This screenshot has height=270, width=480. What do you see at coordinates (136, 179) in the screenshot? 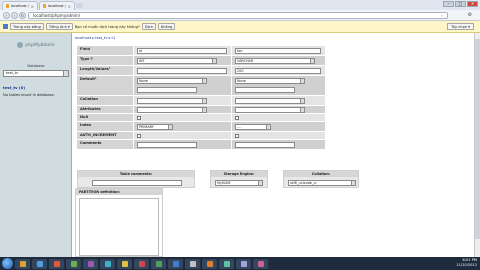
I see `table-comments-panel: Table comments:` at bounding box center [136, 179].